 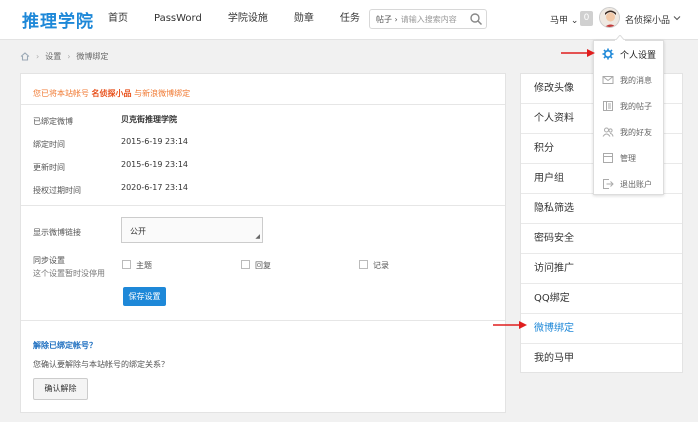 What do you see at coordinates (304, 20) in the screenshot?
I see `nav-item-medals: 勋章` at bounding box center [304, 20].